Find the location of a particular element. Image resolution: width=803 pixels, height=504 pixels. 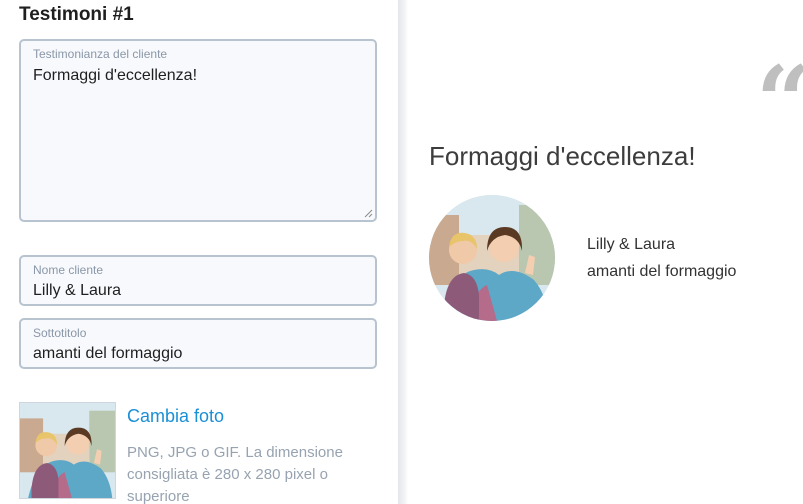

testimonial-value: Formaggi d'eccellenza! is located at coordinates (115, 76).